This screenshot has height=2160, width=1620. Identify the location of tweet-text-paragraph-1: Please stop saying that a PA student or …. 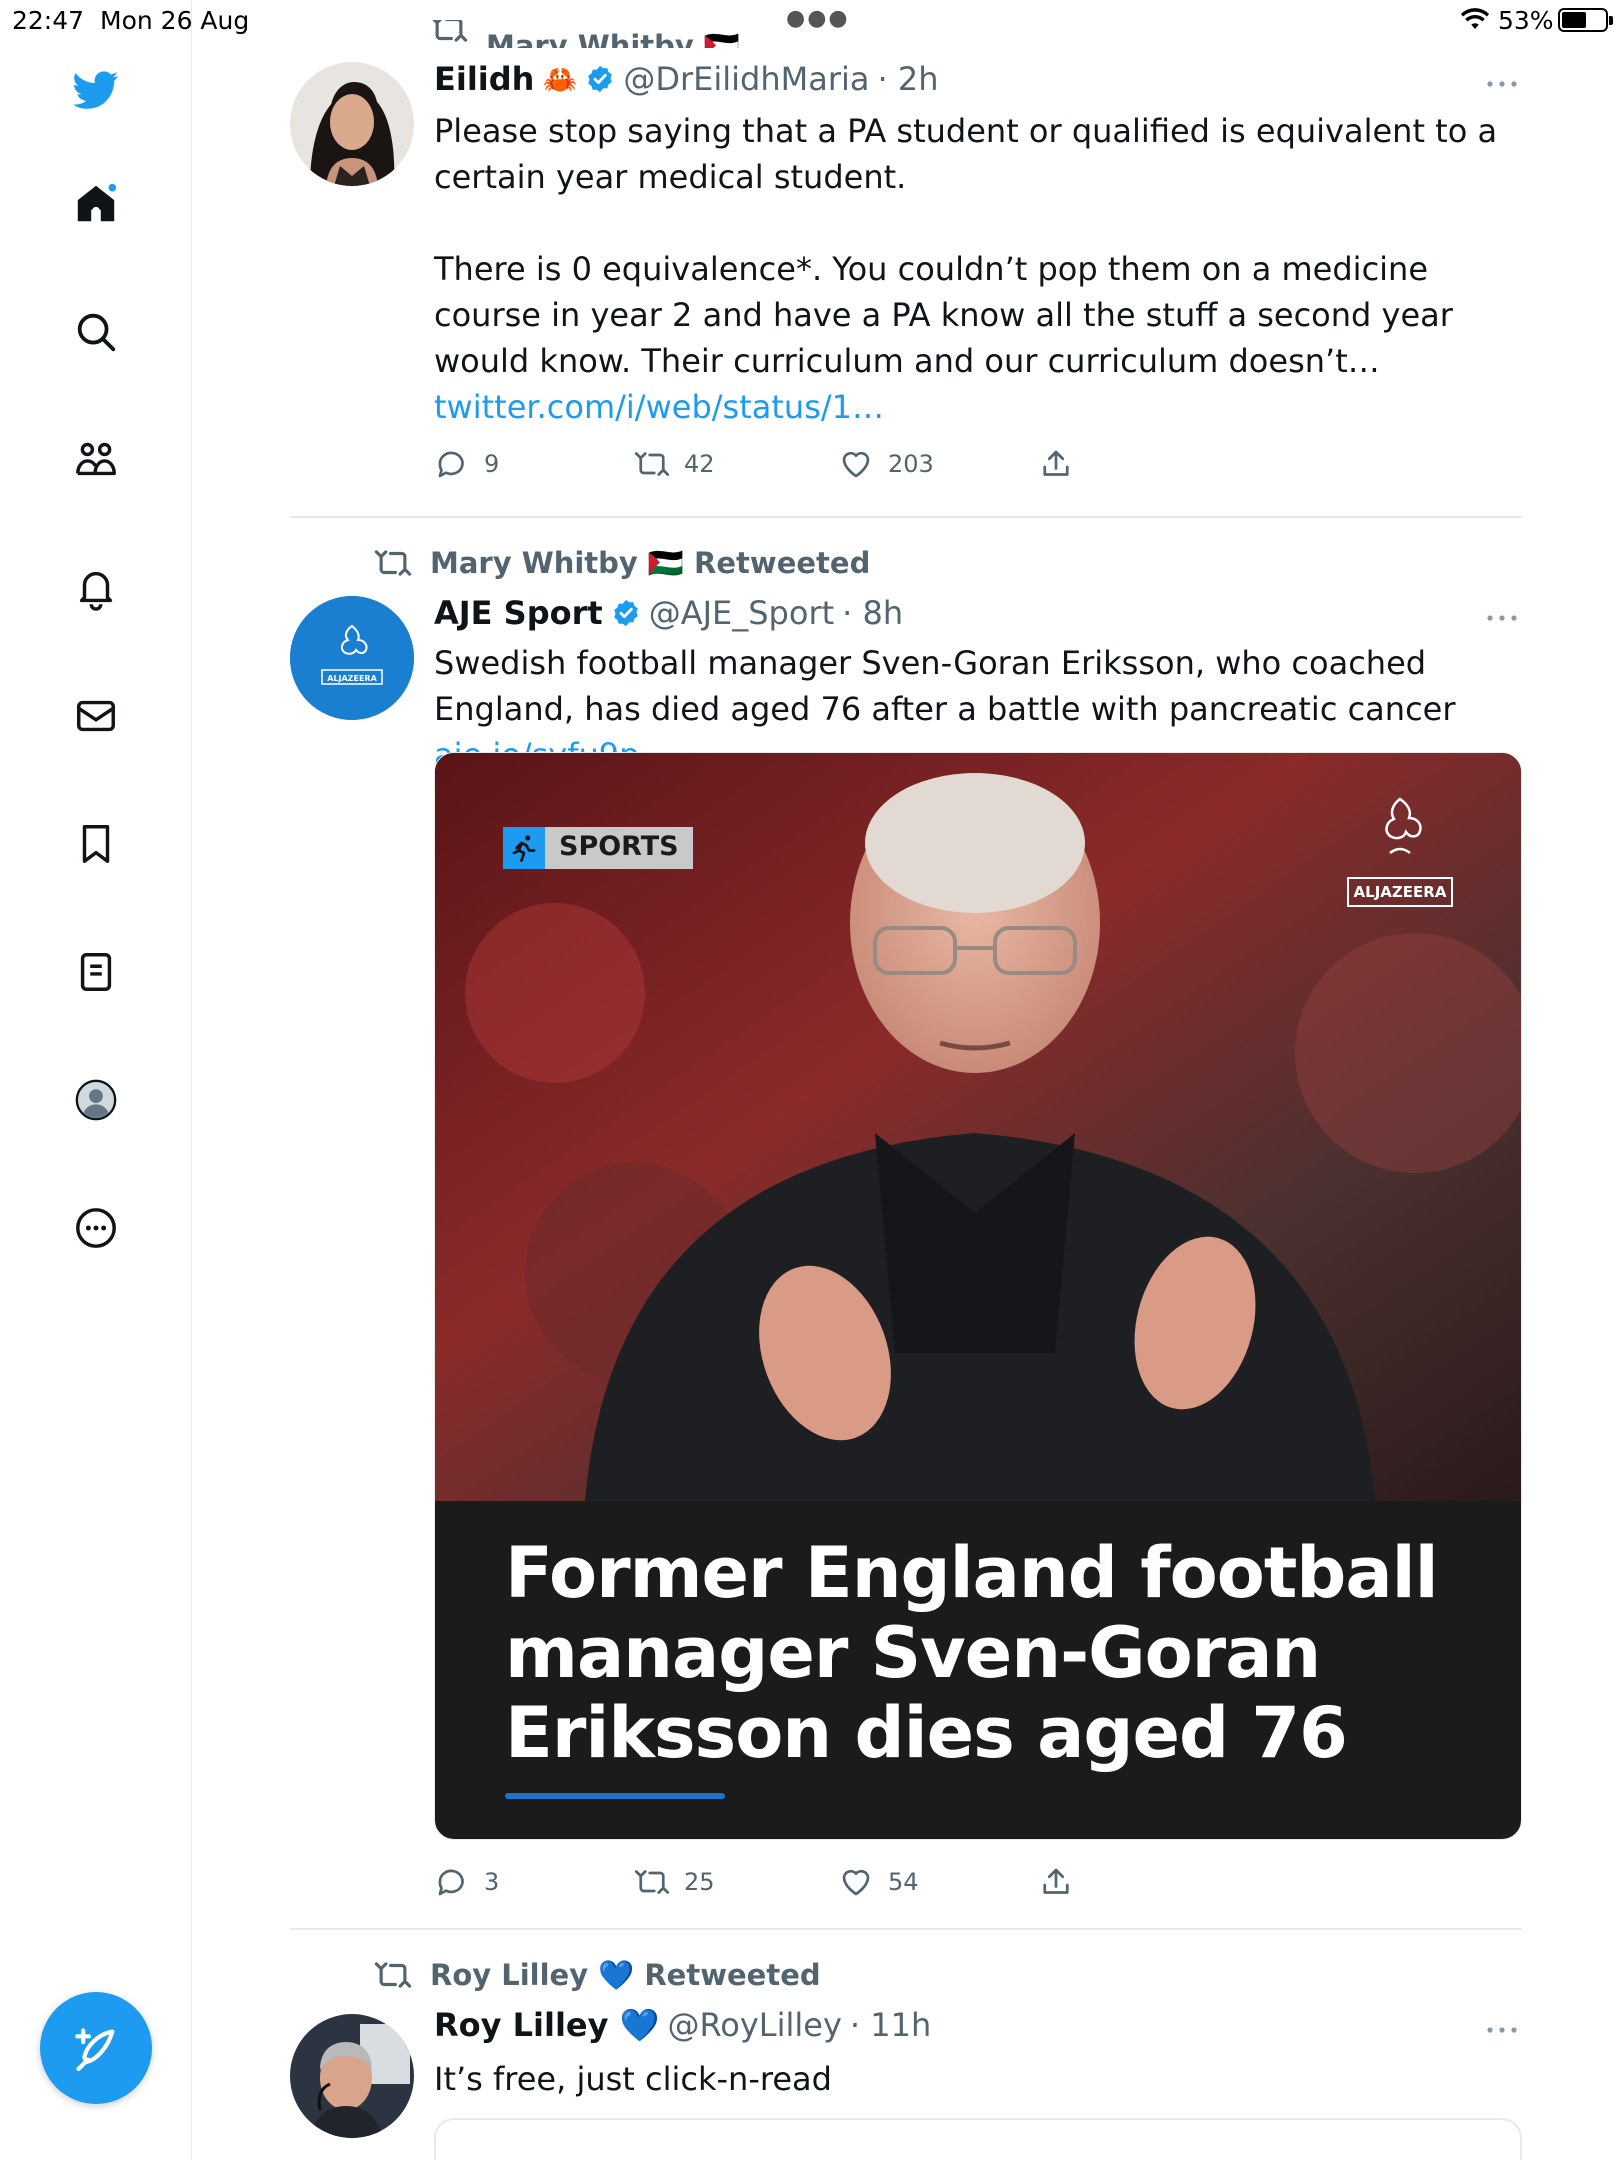
(966, 154).